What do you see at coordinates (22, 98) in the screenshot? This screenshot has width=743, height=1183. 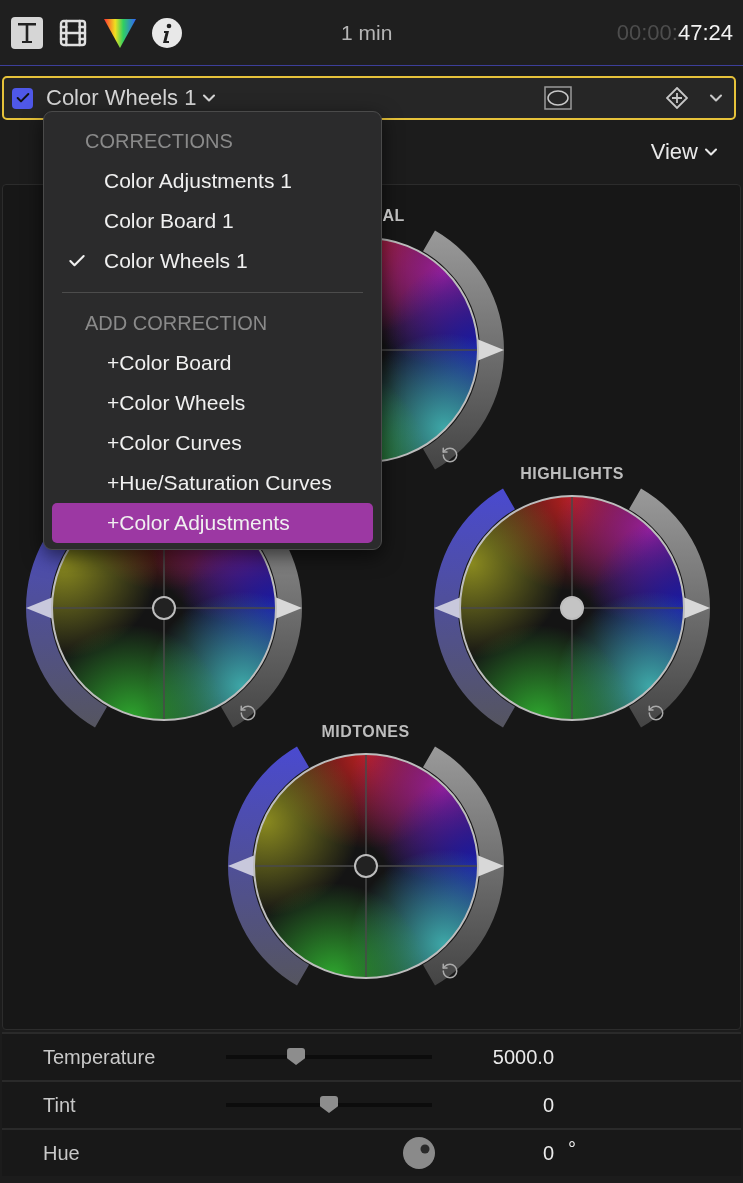 I see `enable-checkbox` at bounding box center [22, 98].